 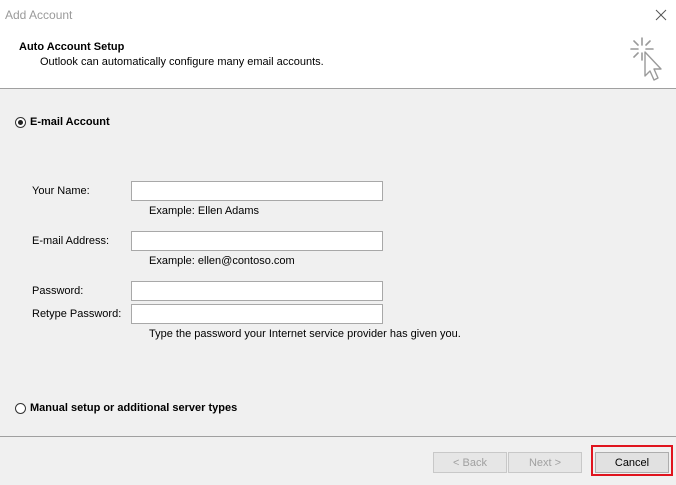 I want to click on next-button: Next >, so click(x=545, y=462).